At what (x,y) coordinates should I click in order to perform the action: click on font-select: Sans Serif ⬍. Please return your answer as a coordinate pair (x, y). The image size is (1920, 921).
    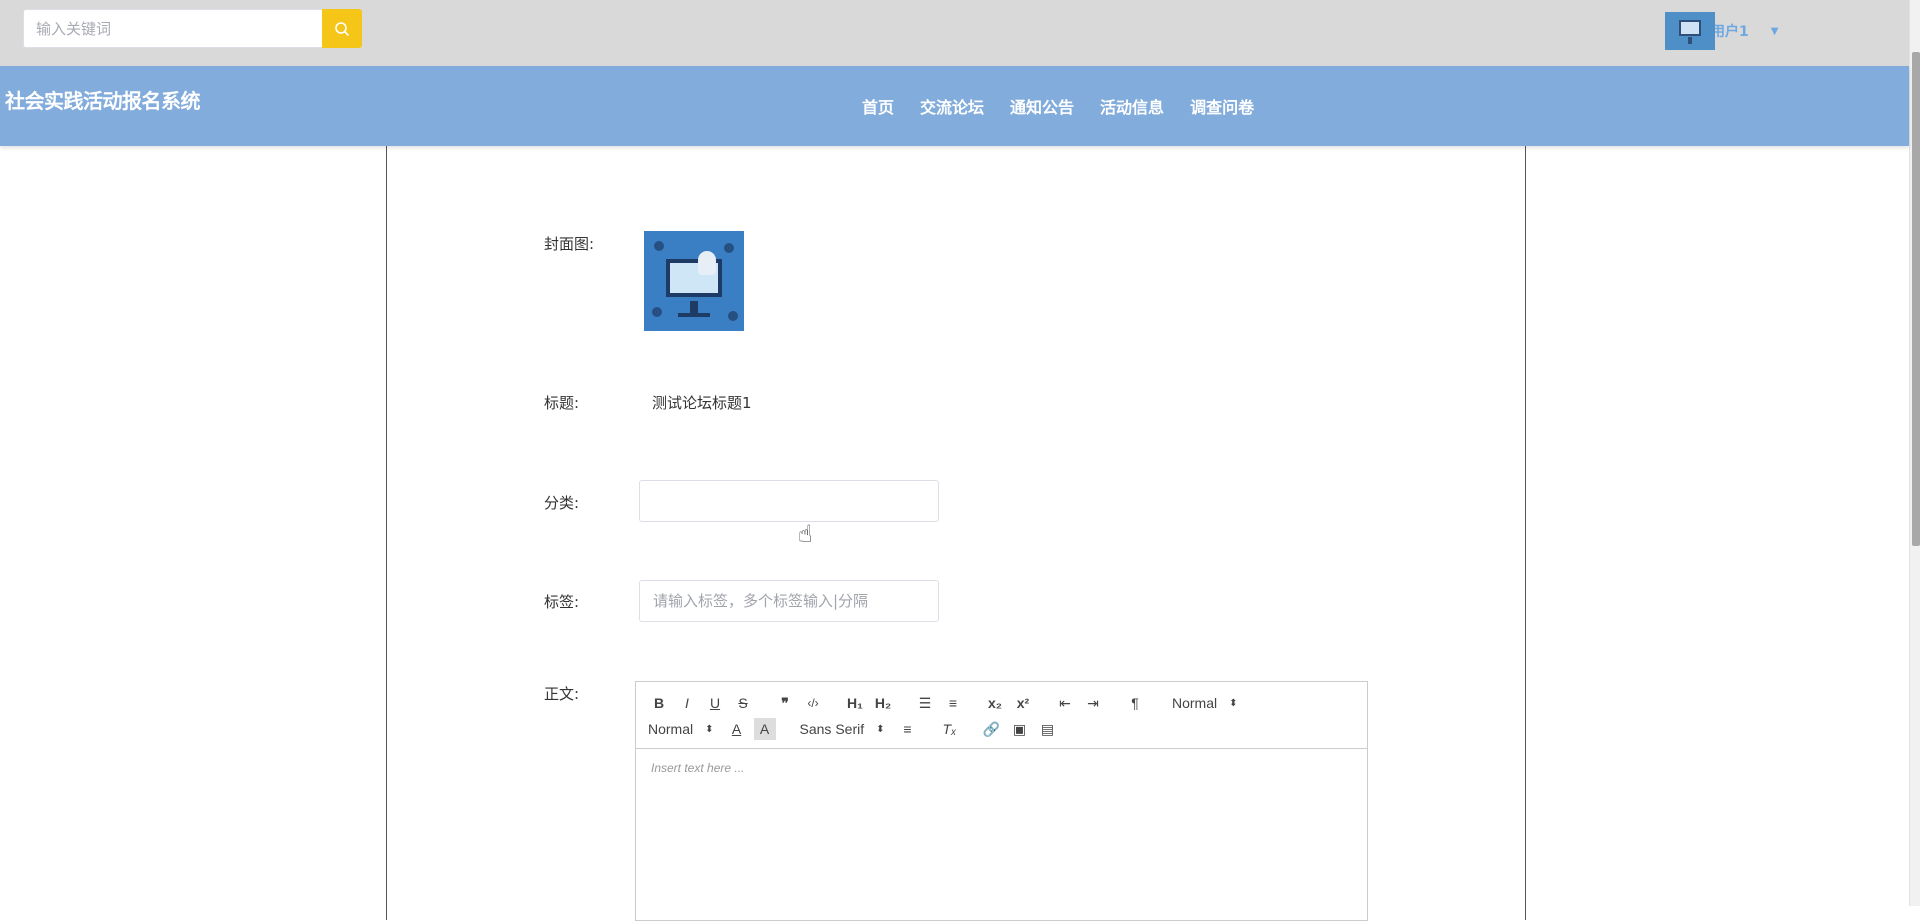
    Looking at the image, I should click on (842, 729).